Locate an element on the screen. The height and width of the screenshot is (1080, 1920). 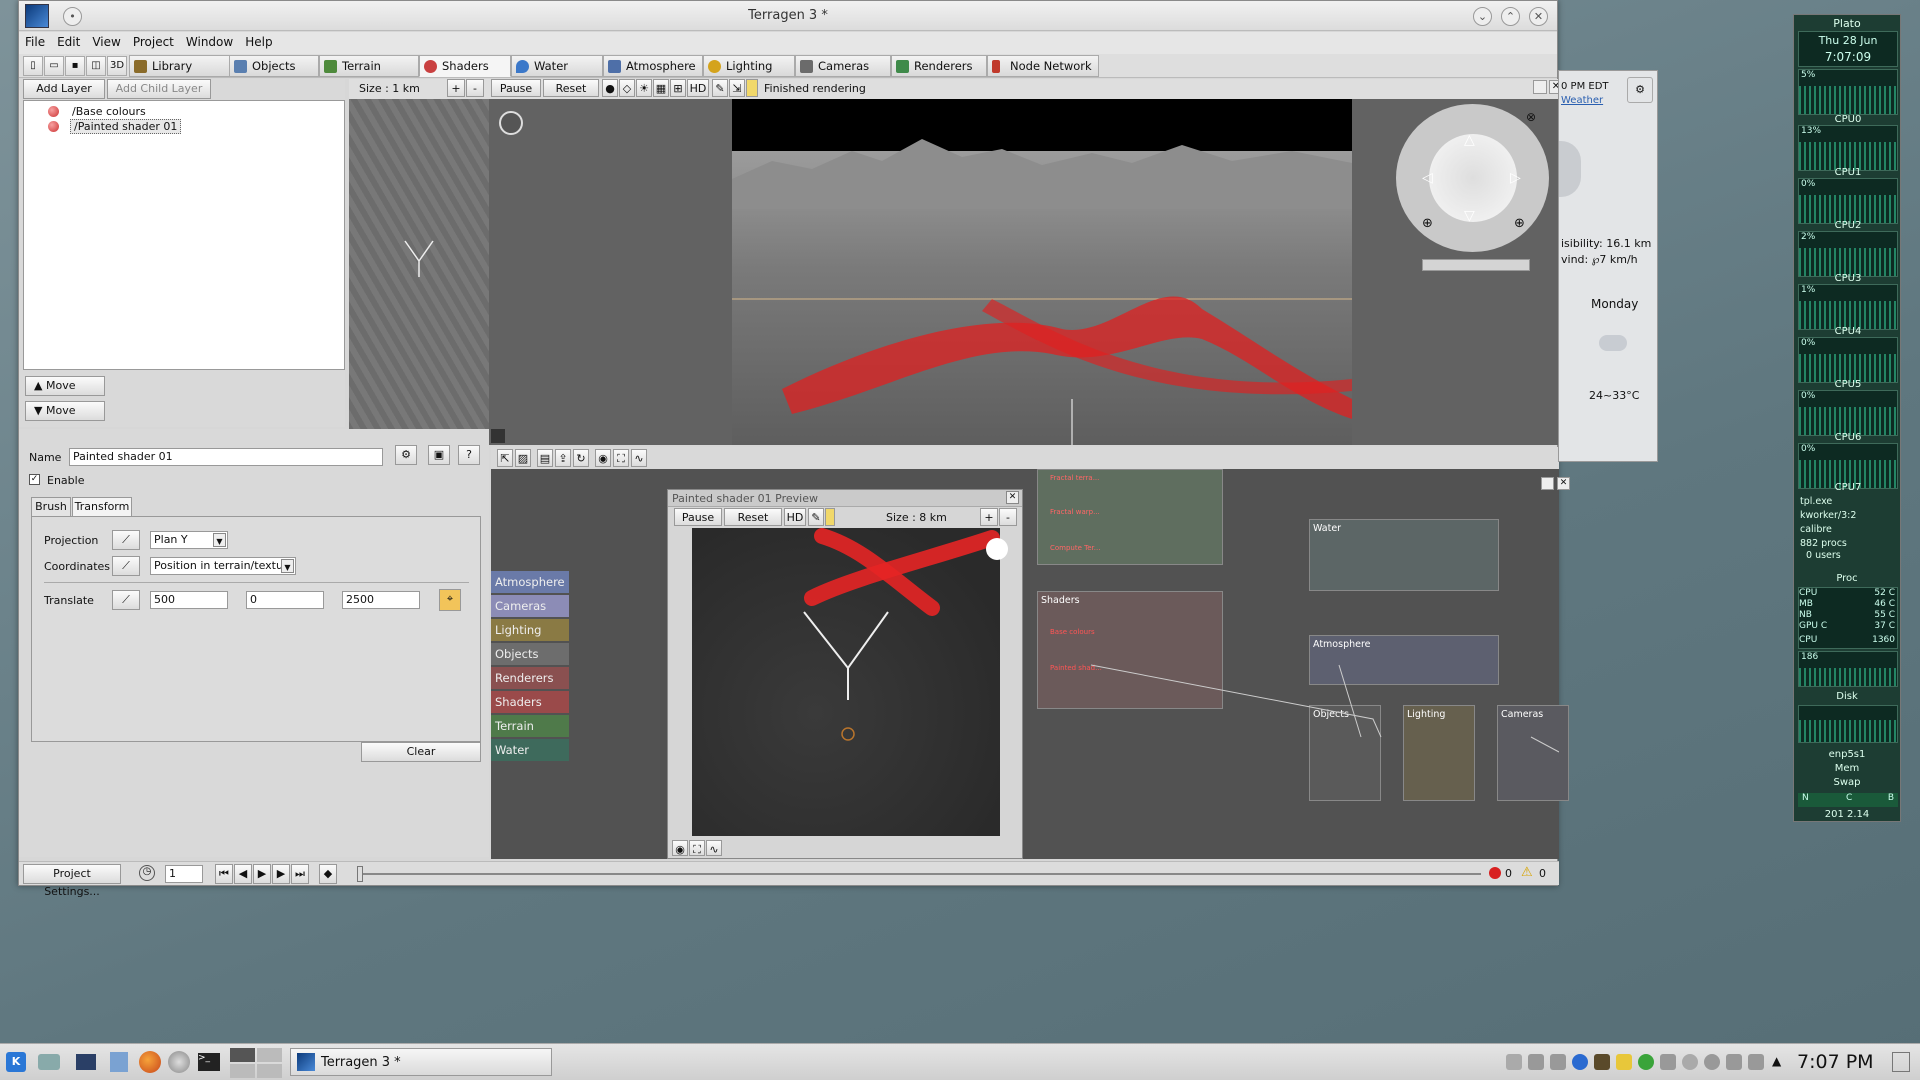
sun-toggle-icon: ☀ is located at coordinates (644, 88).